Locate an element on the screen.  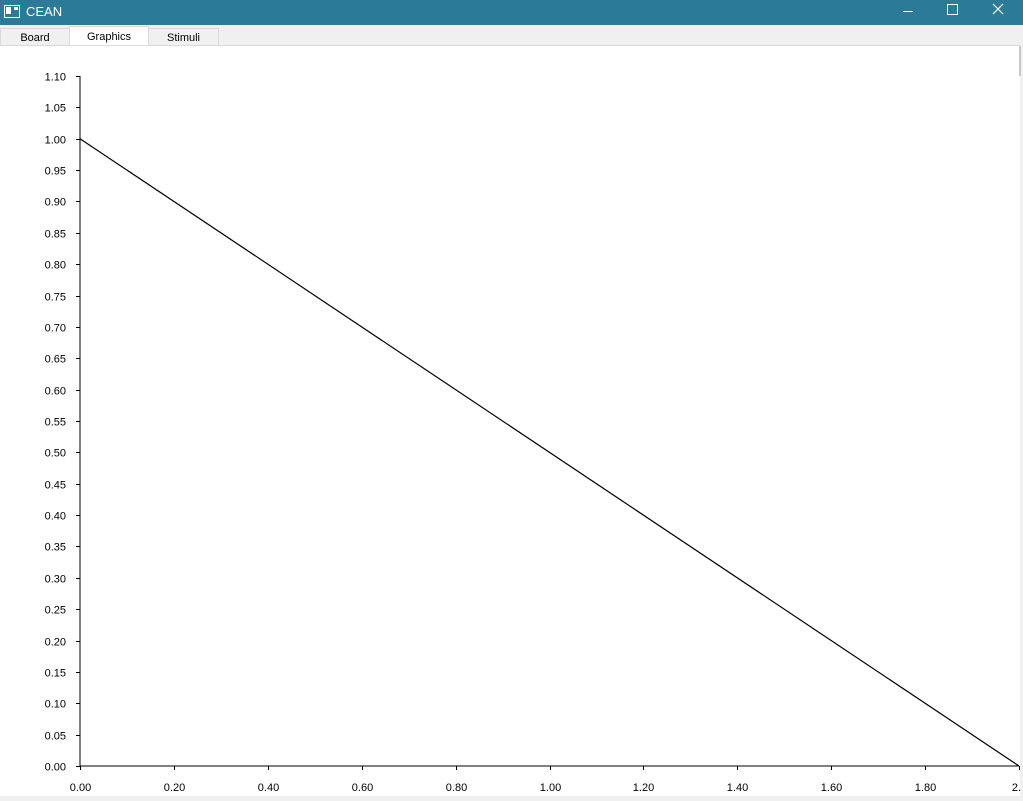
y-tick-label: 0.05 is located at coordinates (55, 737).